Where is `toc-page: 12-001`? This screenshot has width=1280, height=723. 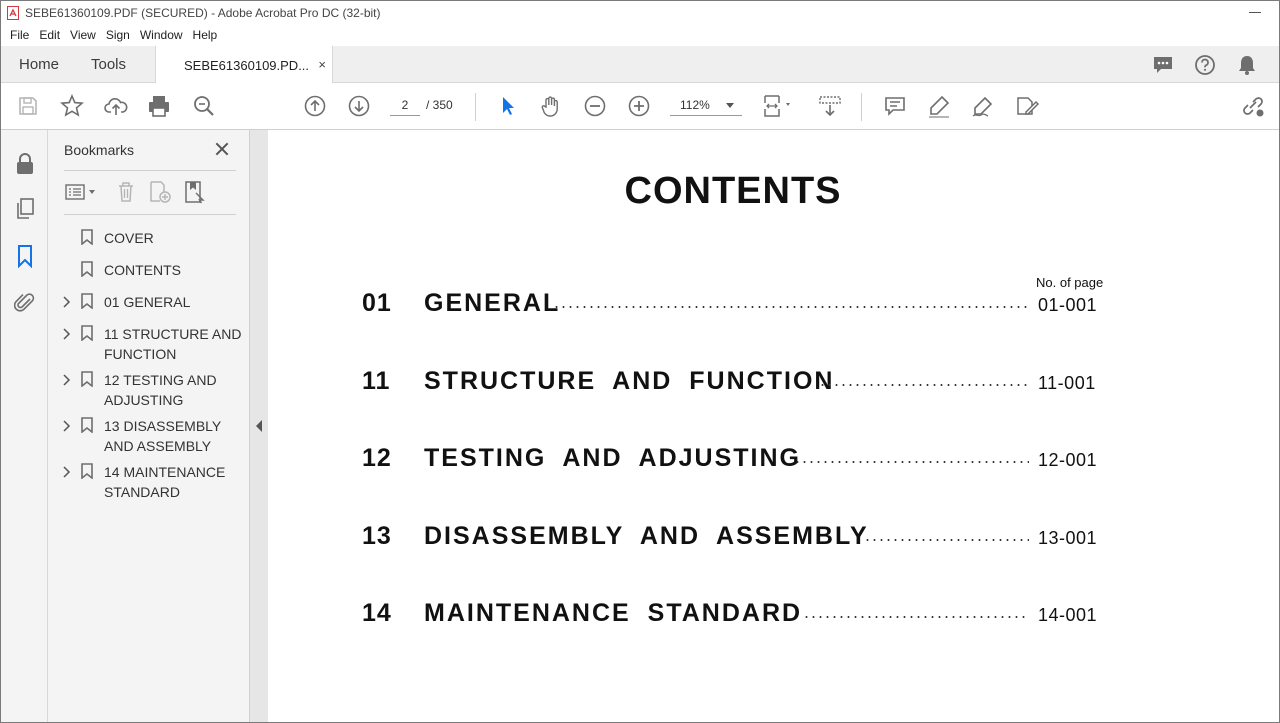
toc-page: 12-001 is located at coordinates (1068, 460).